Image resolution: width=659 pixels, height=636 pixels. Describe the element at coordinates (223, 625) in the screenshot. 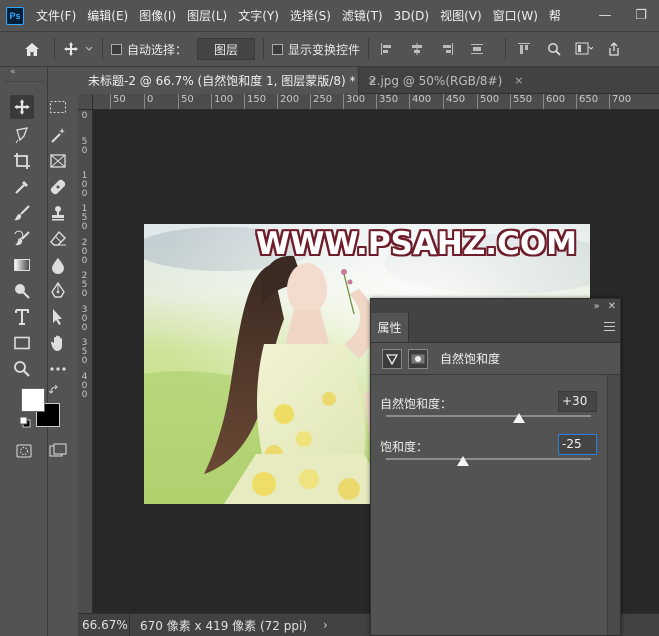

I see `document-size: 670 像素 x 419 像素 (72 ppi)` at that location.